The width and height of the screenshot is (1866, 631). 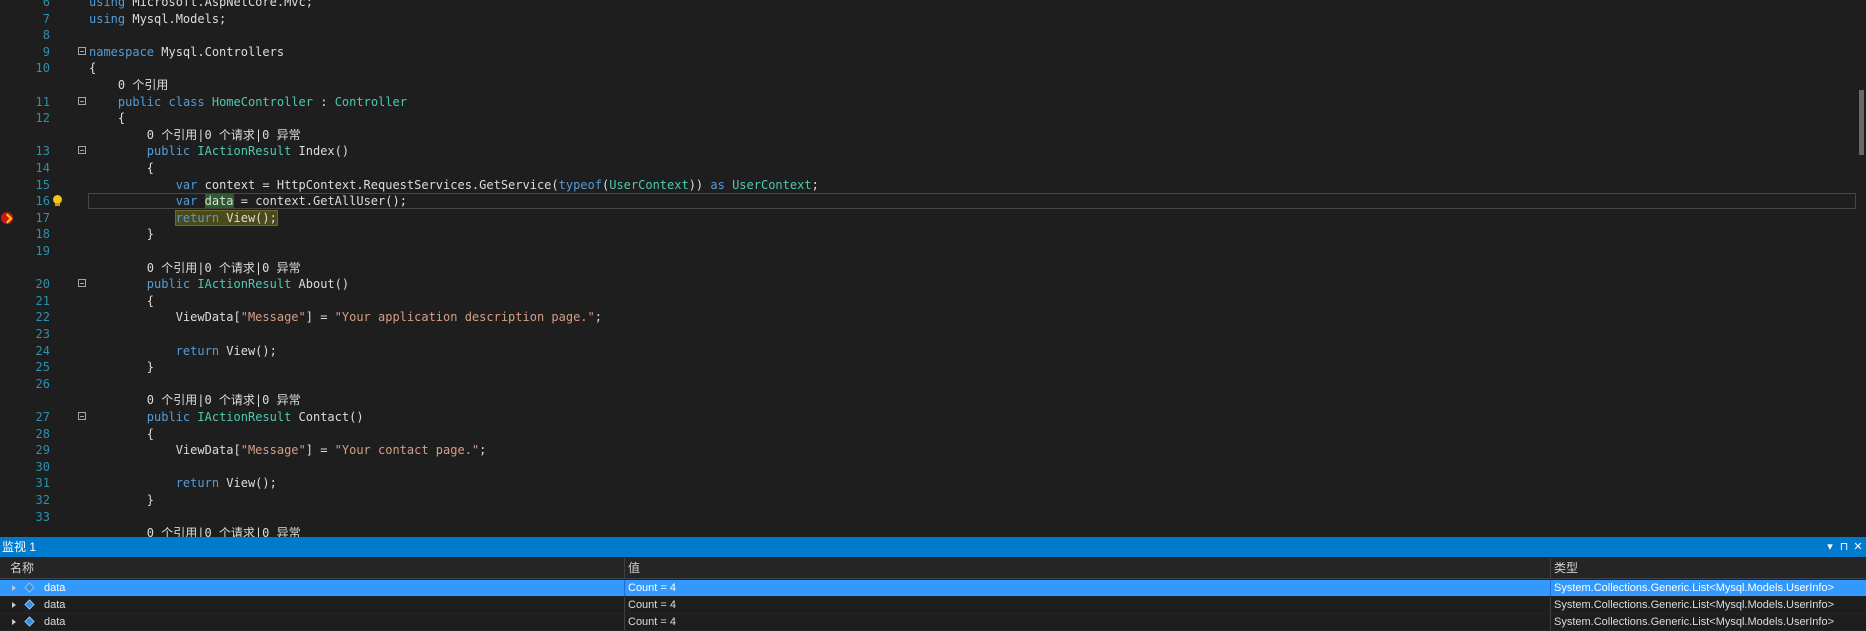 I want to click on line-number: 30, so click(x=42, y=467).